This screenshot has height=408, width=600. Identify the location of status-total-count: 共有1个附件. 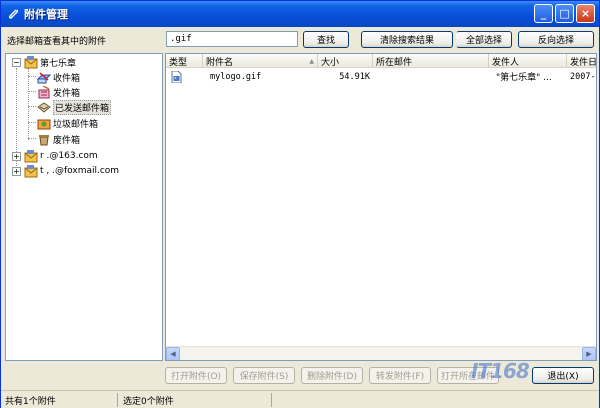
(30, 401).